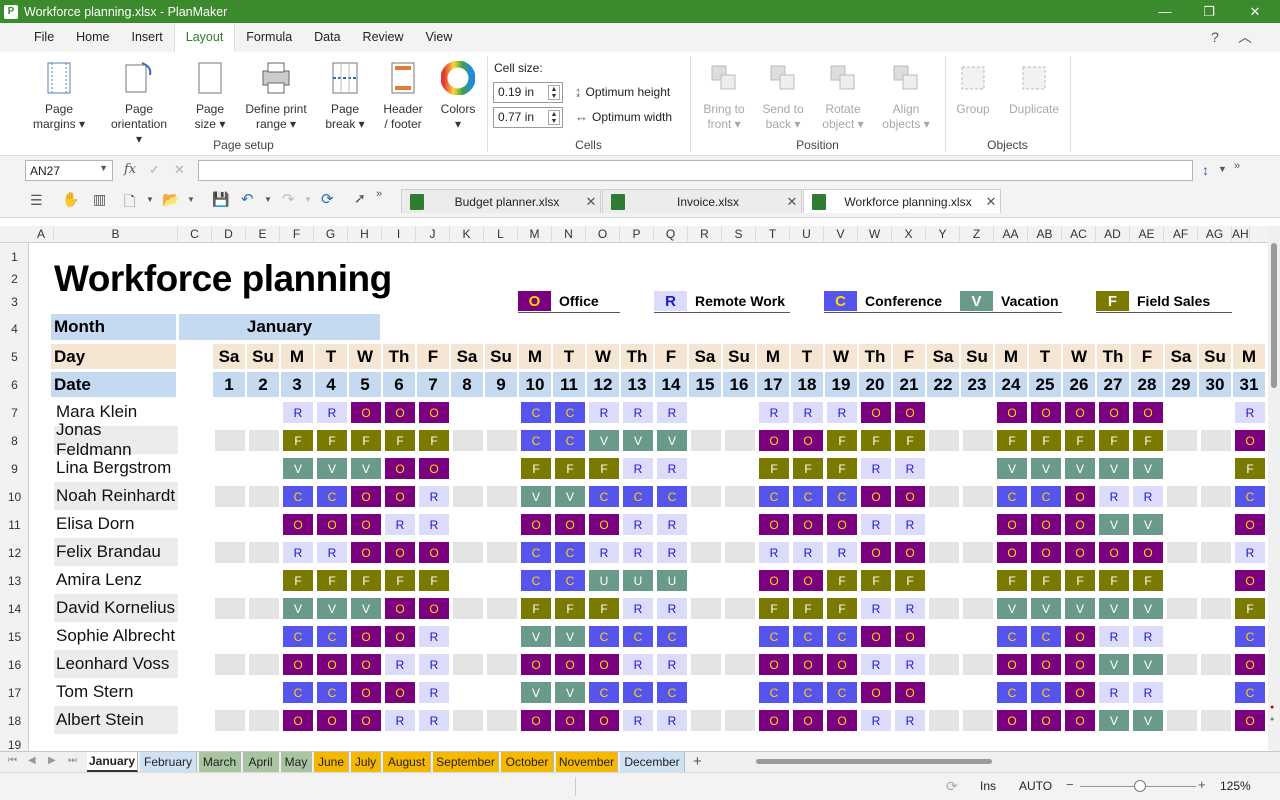  I want to click on row-header: 4, so click(14, 328).